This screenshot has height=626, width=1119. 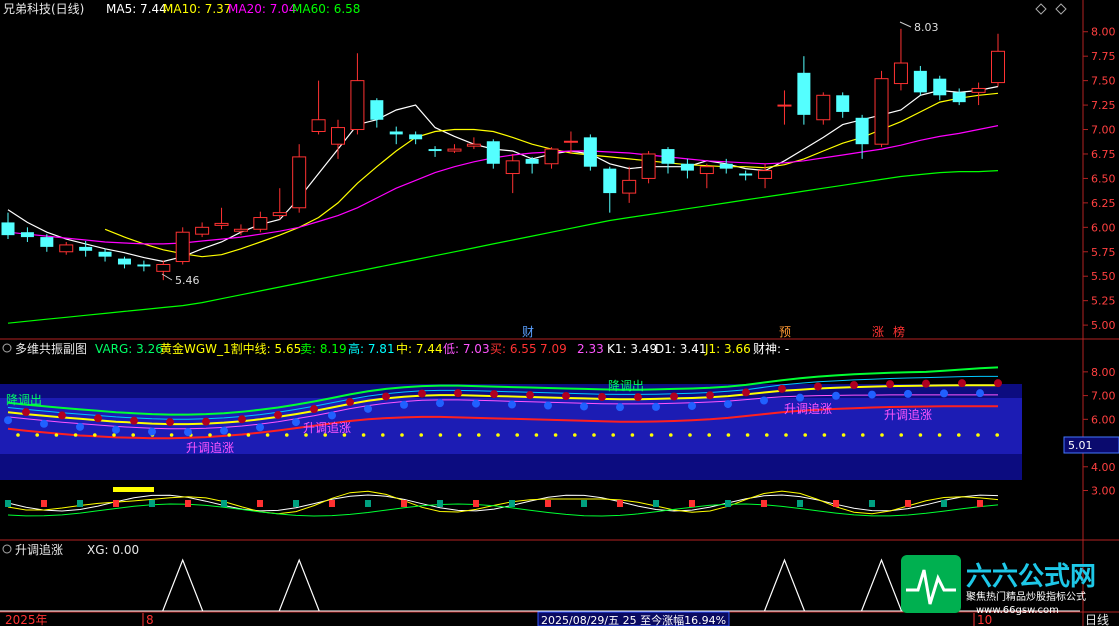 I want to click on y-tick-label: 6.00, so click(x=1103, y=419).